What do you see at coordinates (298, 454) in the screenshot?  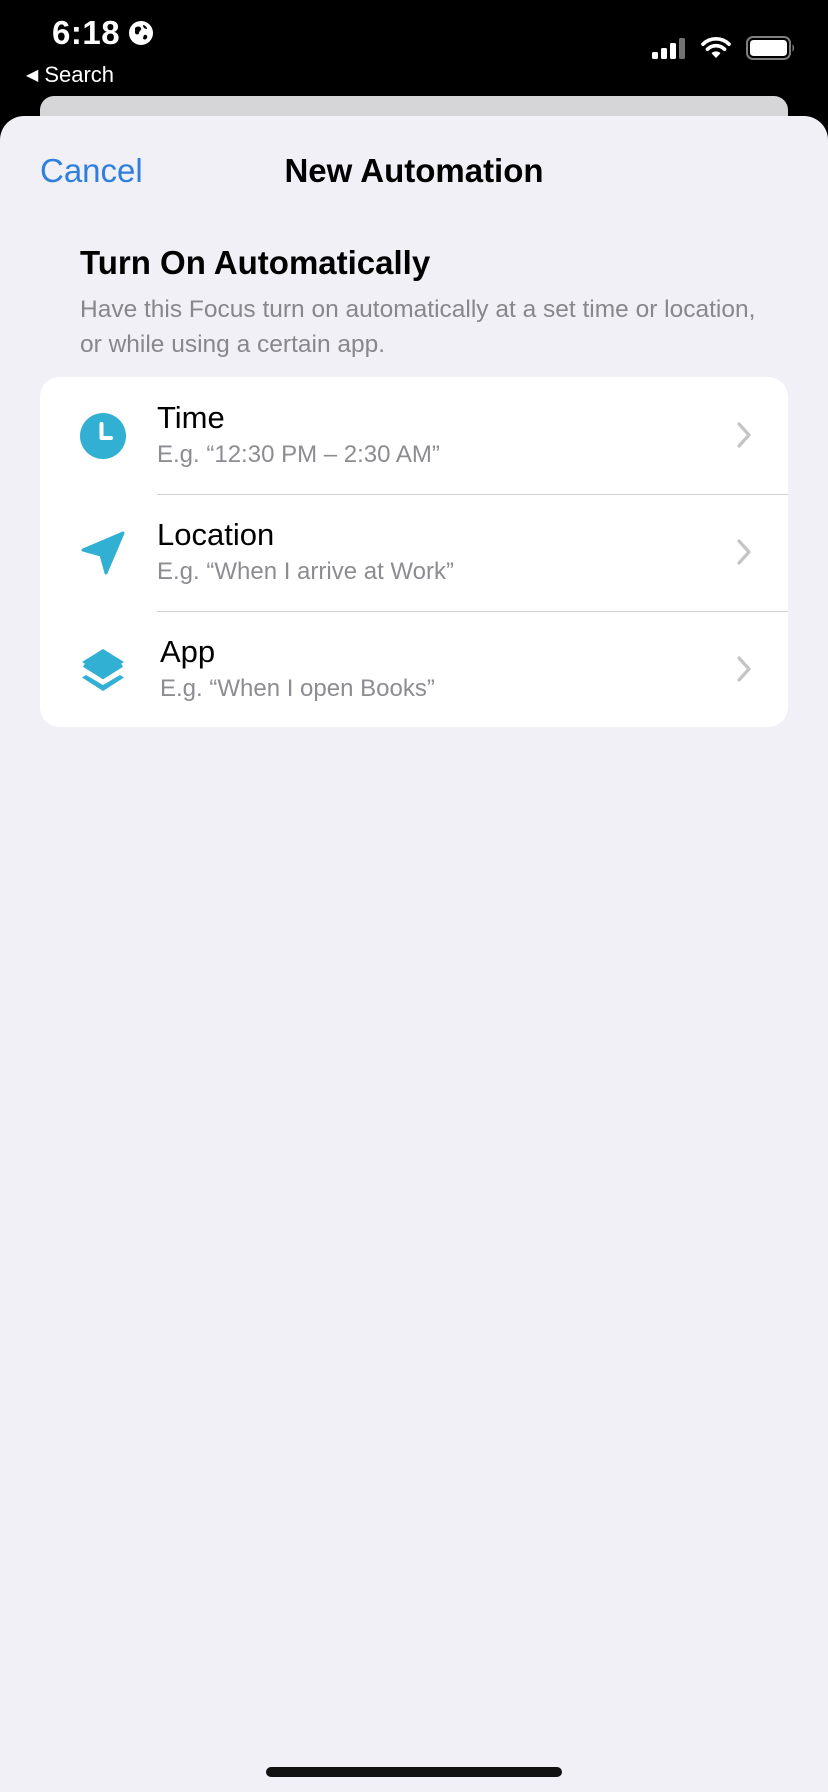 I see `option-subtitle: E.g. “12:30 PM – 2:30 AM”` at bounding box center [298, 454].